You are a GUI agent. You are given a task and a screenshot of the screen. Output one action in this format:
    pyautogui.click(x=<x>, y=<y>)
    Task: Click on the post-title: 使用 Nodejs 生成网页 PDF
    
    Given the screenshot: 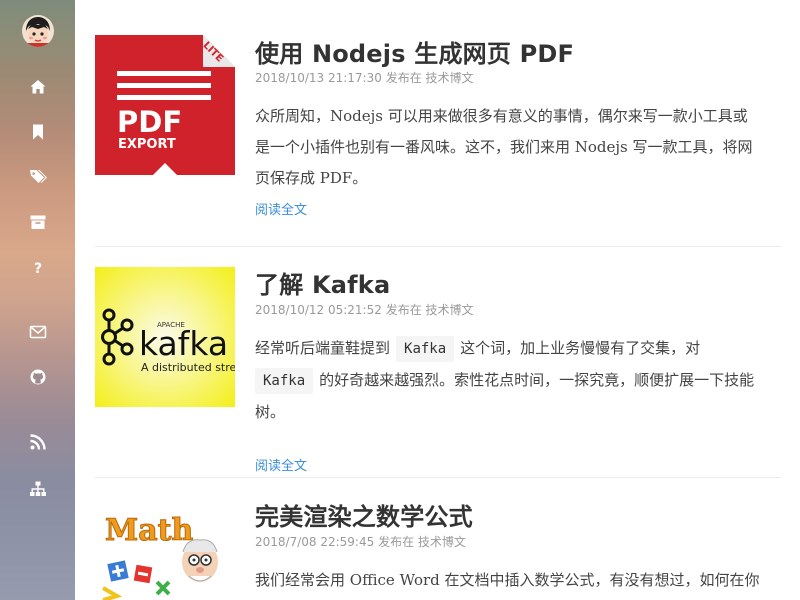 What is the action you would take?
    pyautogui.click(x=414, y=51)
    